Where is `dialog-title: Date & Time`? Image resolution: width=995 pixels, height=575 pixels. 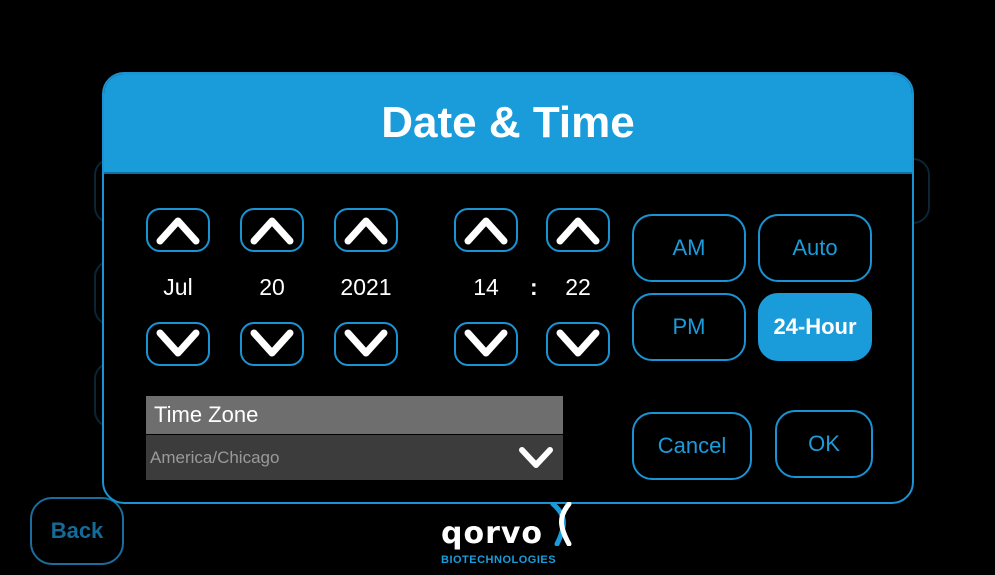 dialog-title: Date & Time is located at coordinates (508, 122).